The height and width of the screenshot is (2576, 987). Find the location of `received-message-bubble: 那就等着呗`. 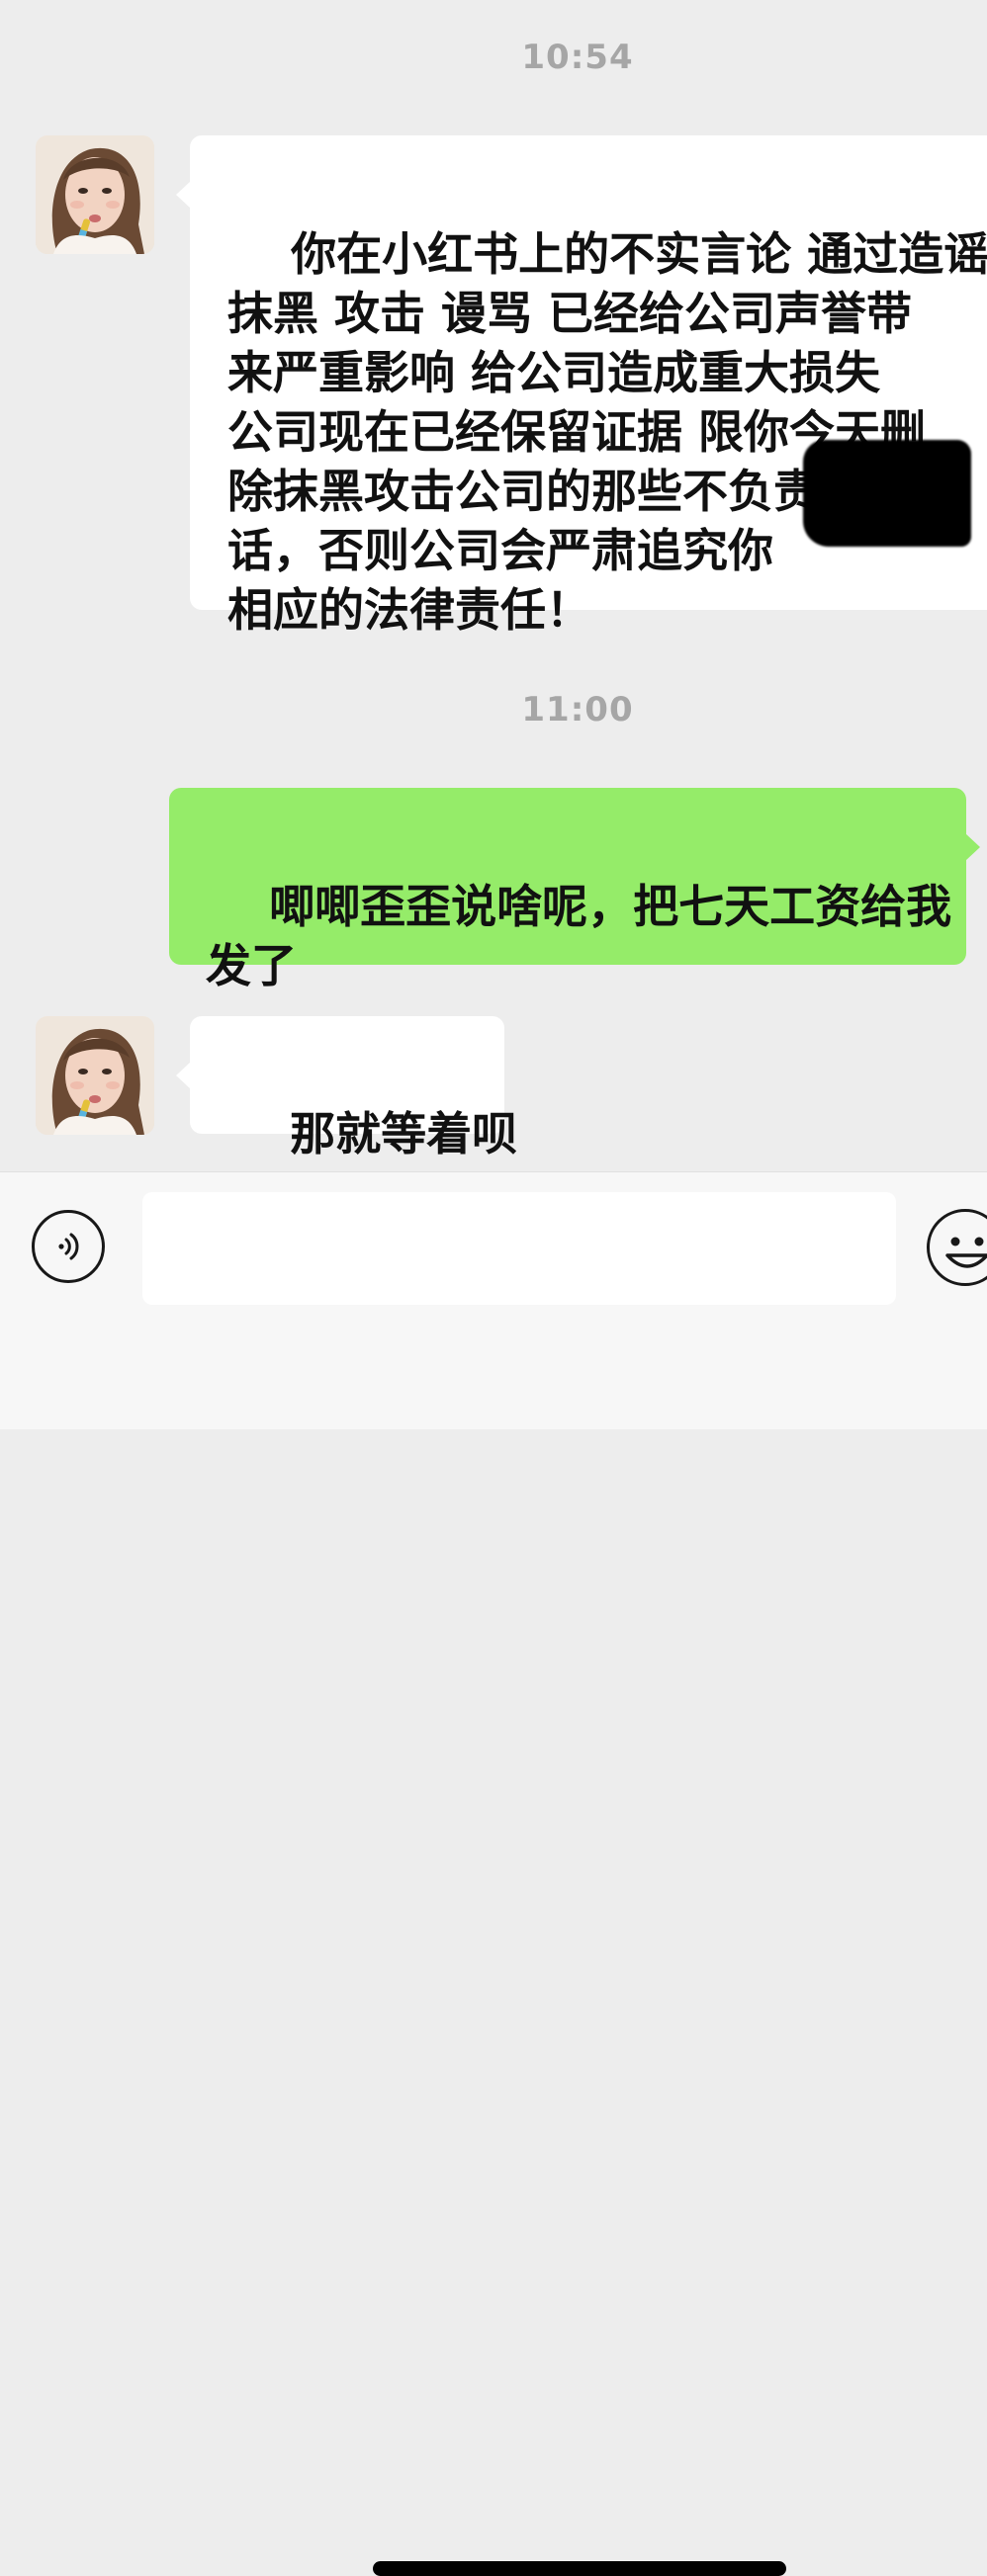

received-message-bubble: 那就等着呗 is located at coordinates (346, 1088).